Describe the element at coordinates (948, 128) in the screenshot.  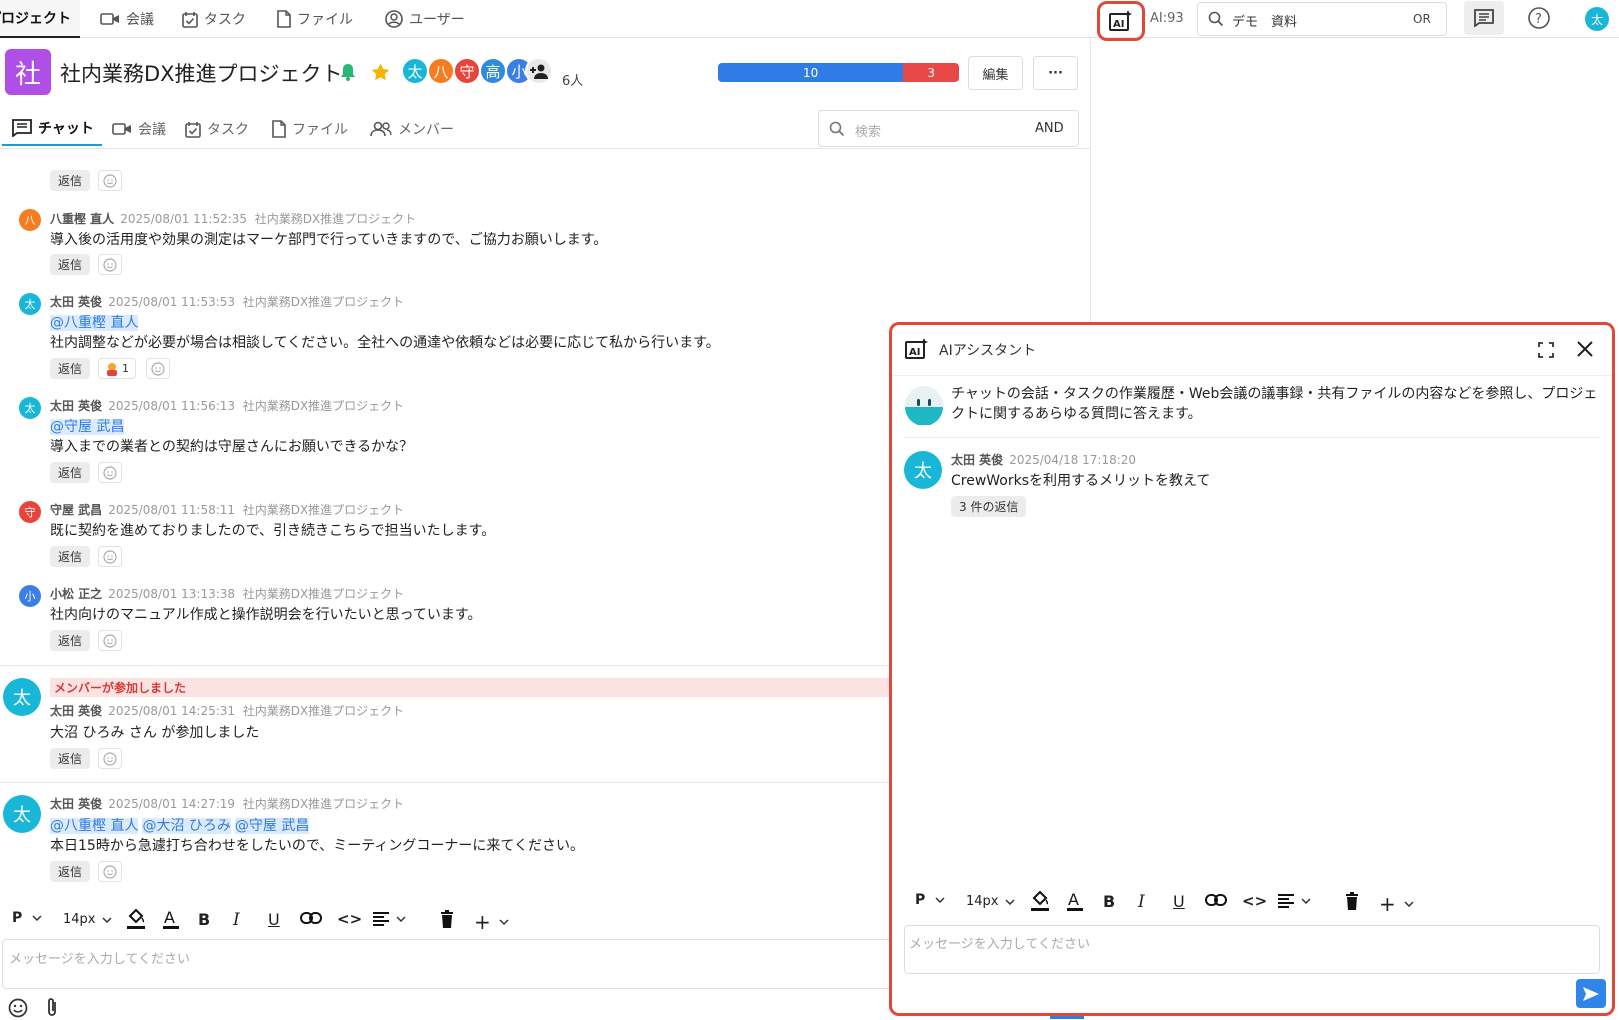
I see `chat-search-input: 検索 AND` at that location.